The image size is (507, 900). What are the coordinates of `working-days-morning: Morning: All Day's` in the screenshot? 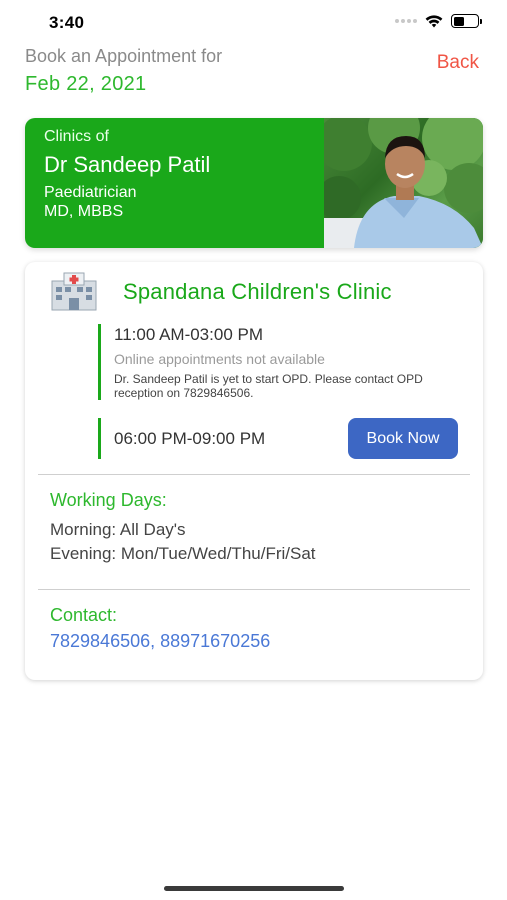 It's located at (118, 529).